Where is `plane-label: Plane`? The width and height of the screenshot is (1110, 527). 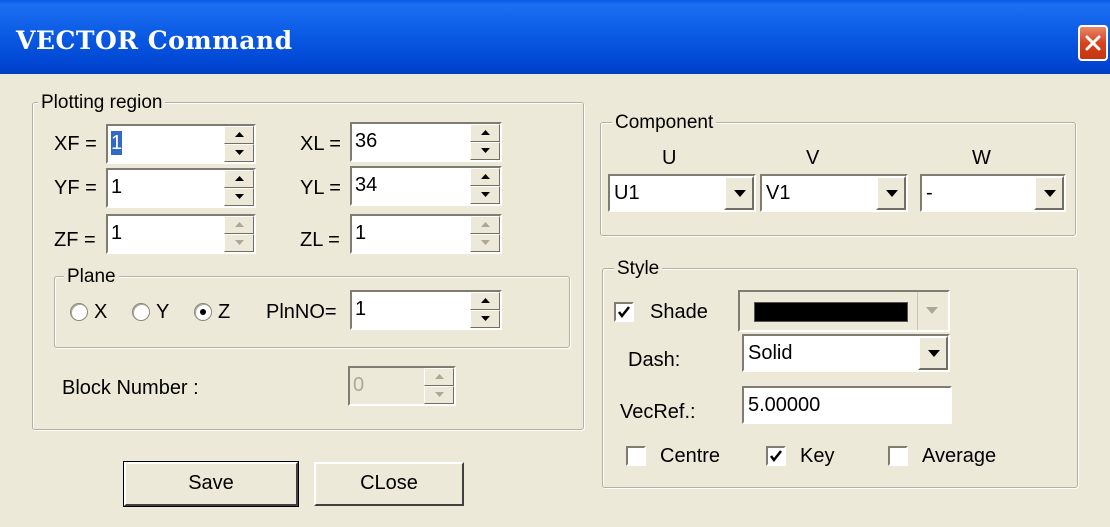 plane-label: Plane is located at coordinates (91, 277).